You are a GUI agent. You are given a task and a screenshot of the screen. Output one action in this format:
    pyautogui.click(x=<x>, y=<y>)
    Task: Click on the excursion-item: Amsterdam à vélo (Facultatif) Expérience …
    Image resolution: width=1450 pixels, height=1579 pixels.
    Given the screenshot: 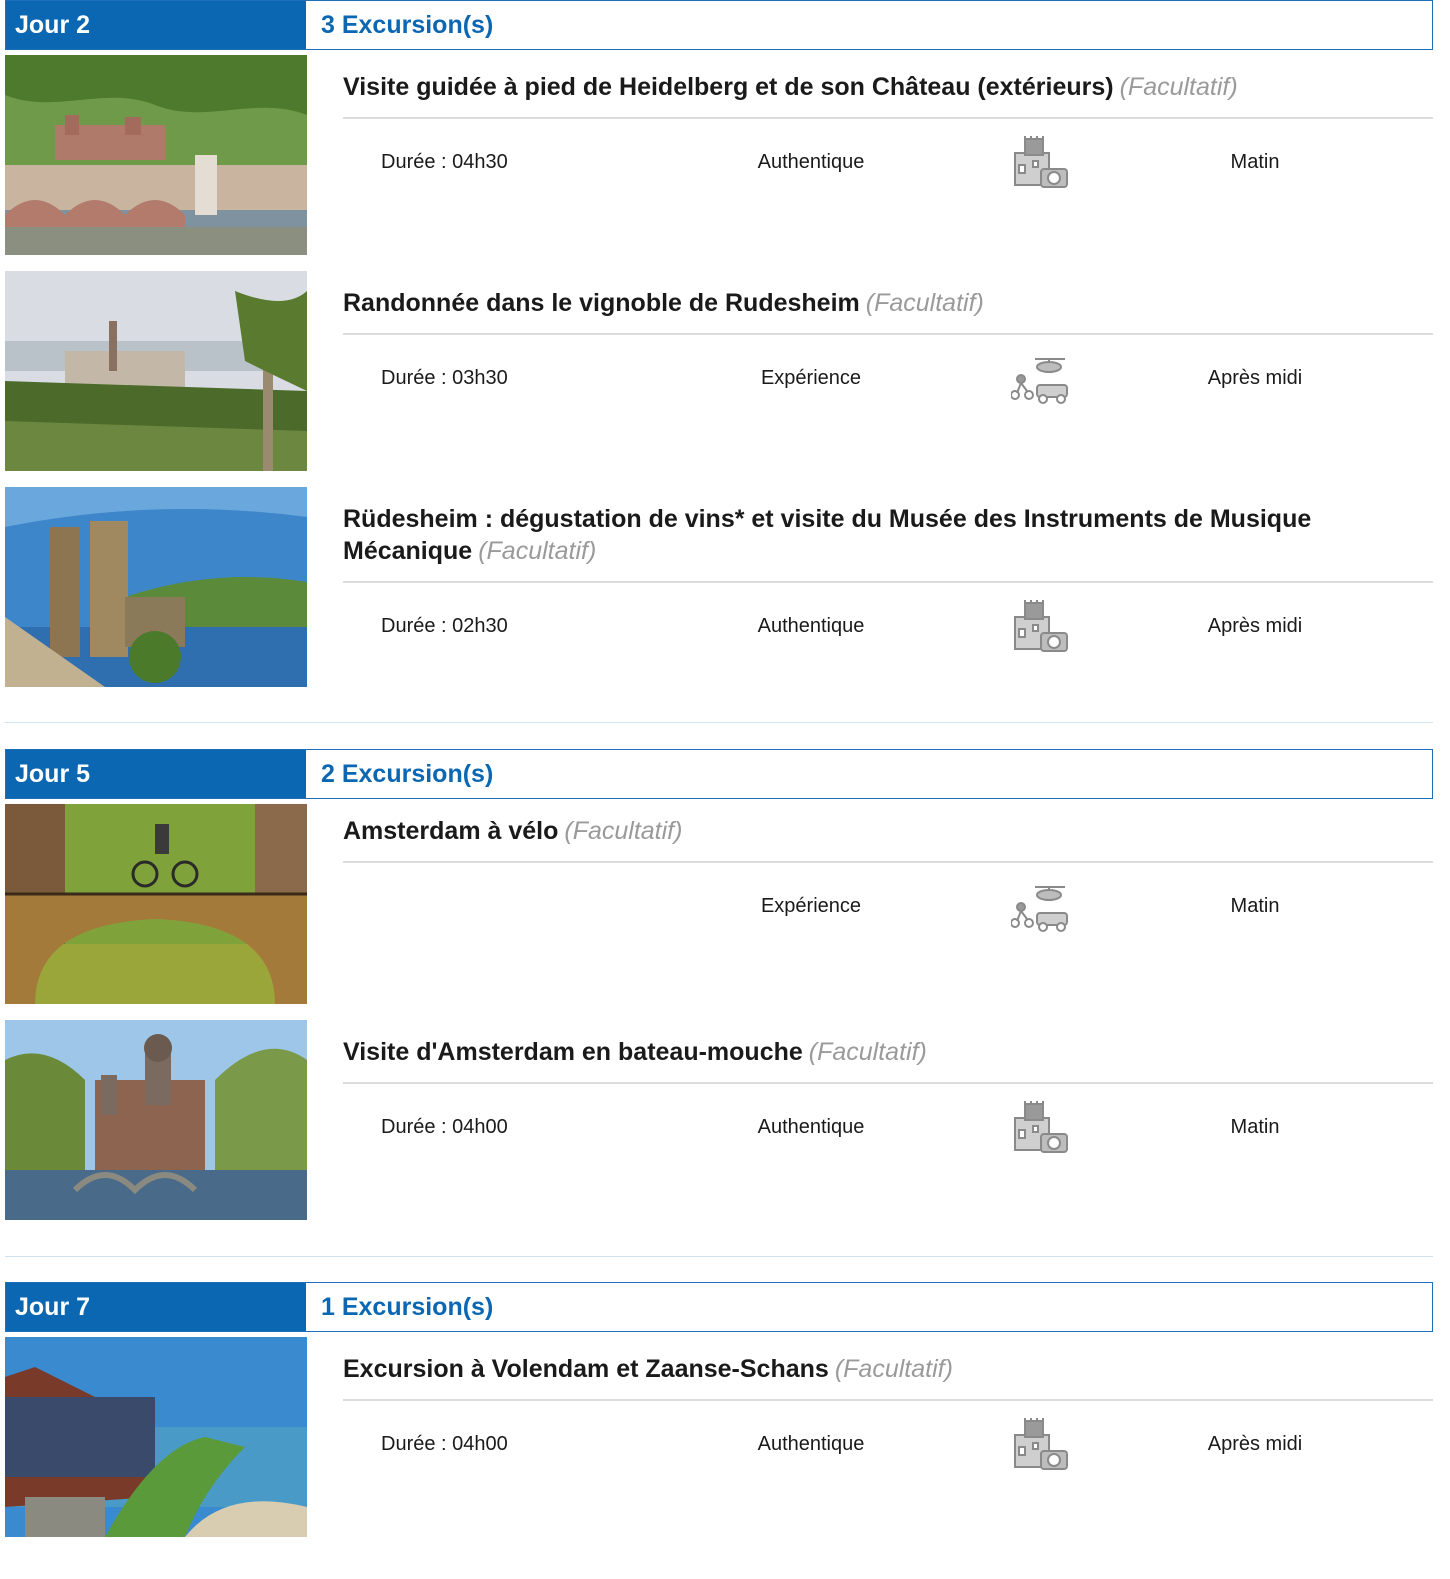 What is the action you would take?
    pyautogui.click(x=719, y=908)
    